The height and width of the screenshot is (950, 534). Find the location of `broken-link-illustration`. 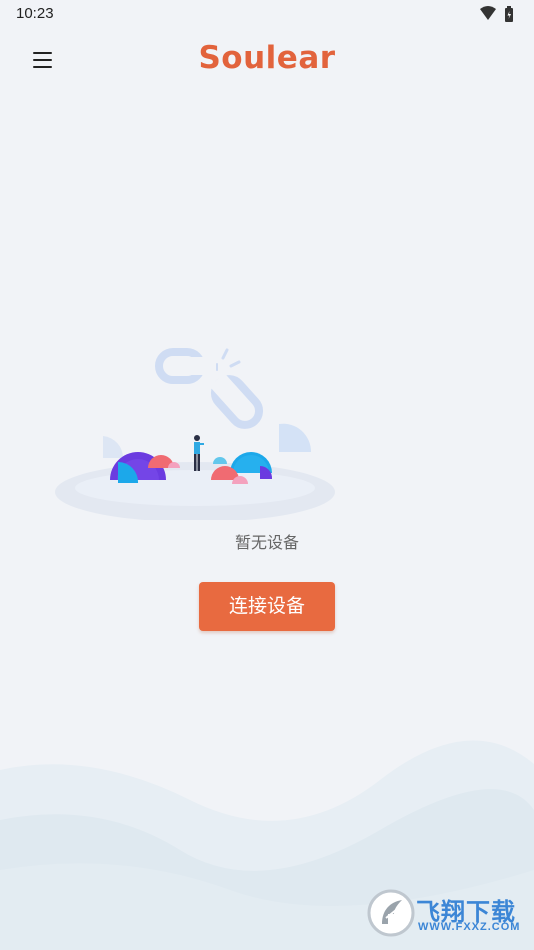

broken-link-illustration is located at coordinates (195, 434).